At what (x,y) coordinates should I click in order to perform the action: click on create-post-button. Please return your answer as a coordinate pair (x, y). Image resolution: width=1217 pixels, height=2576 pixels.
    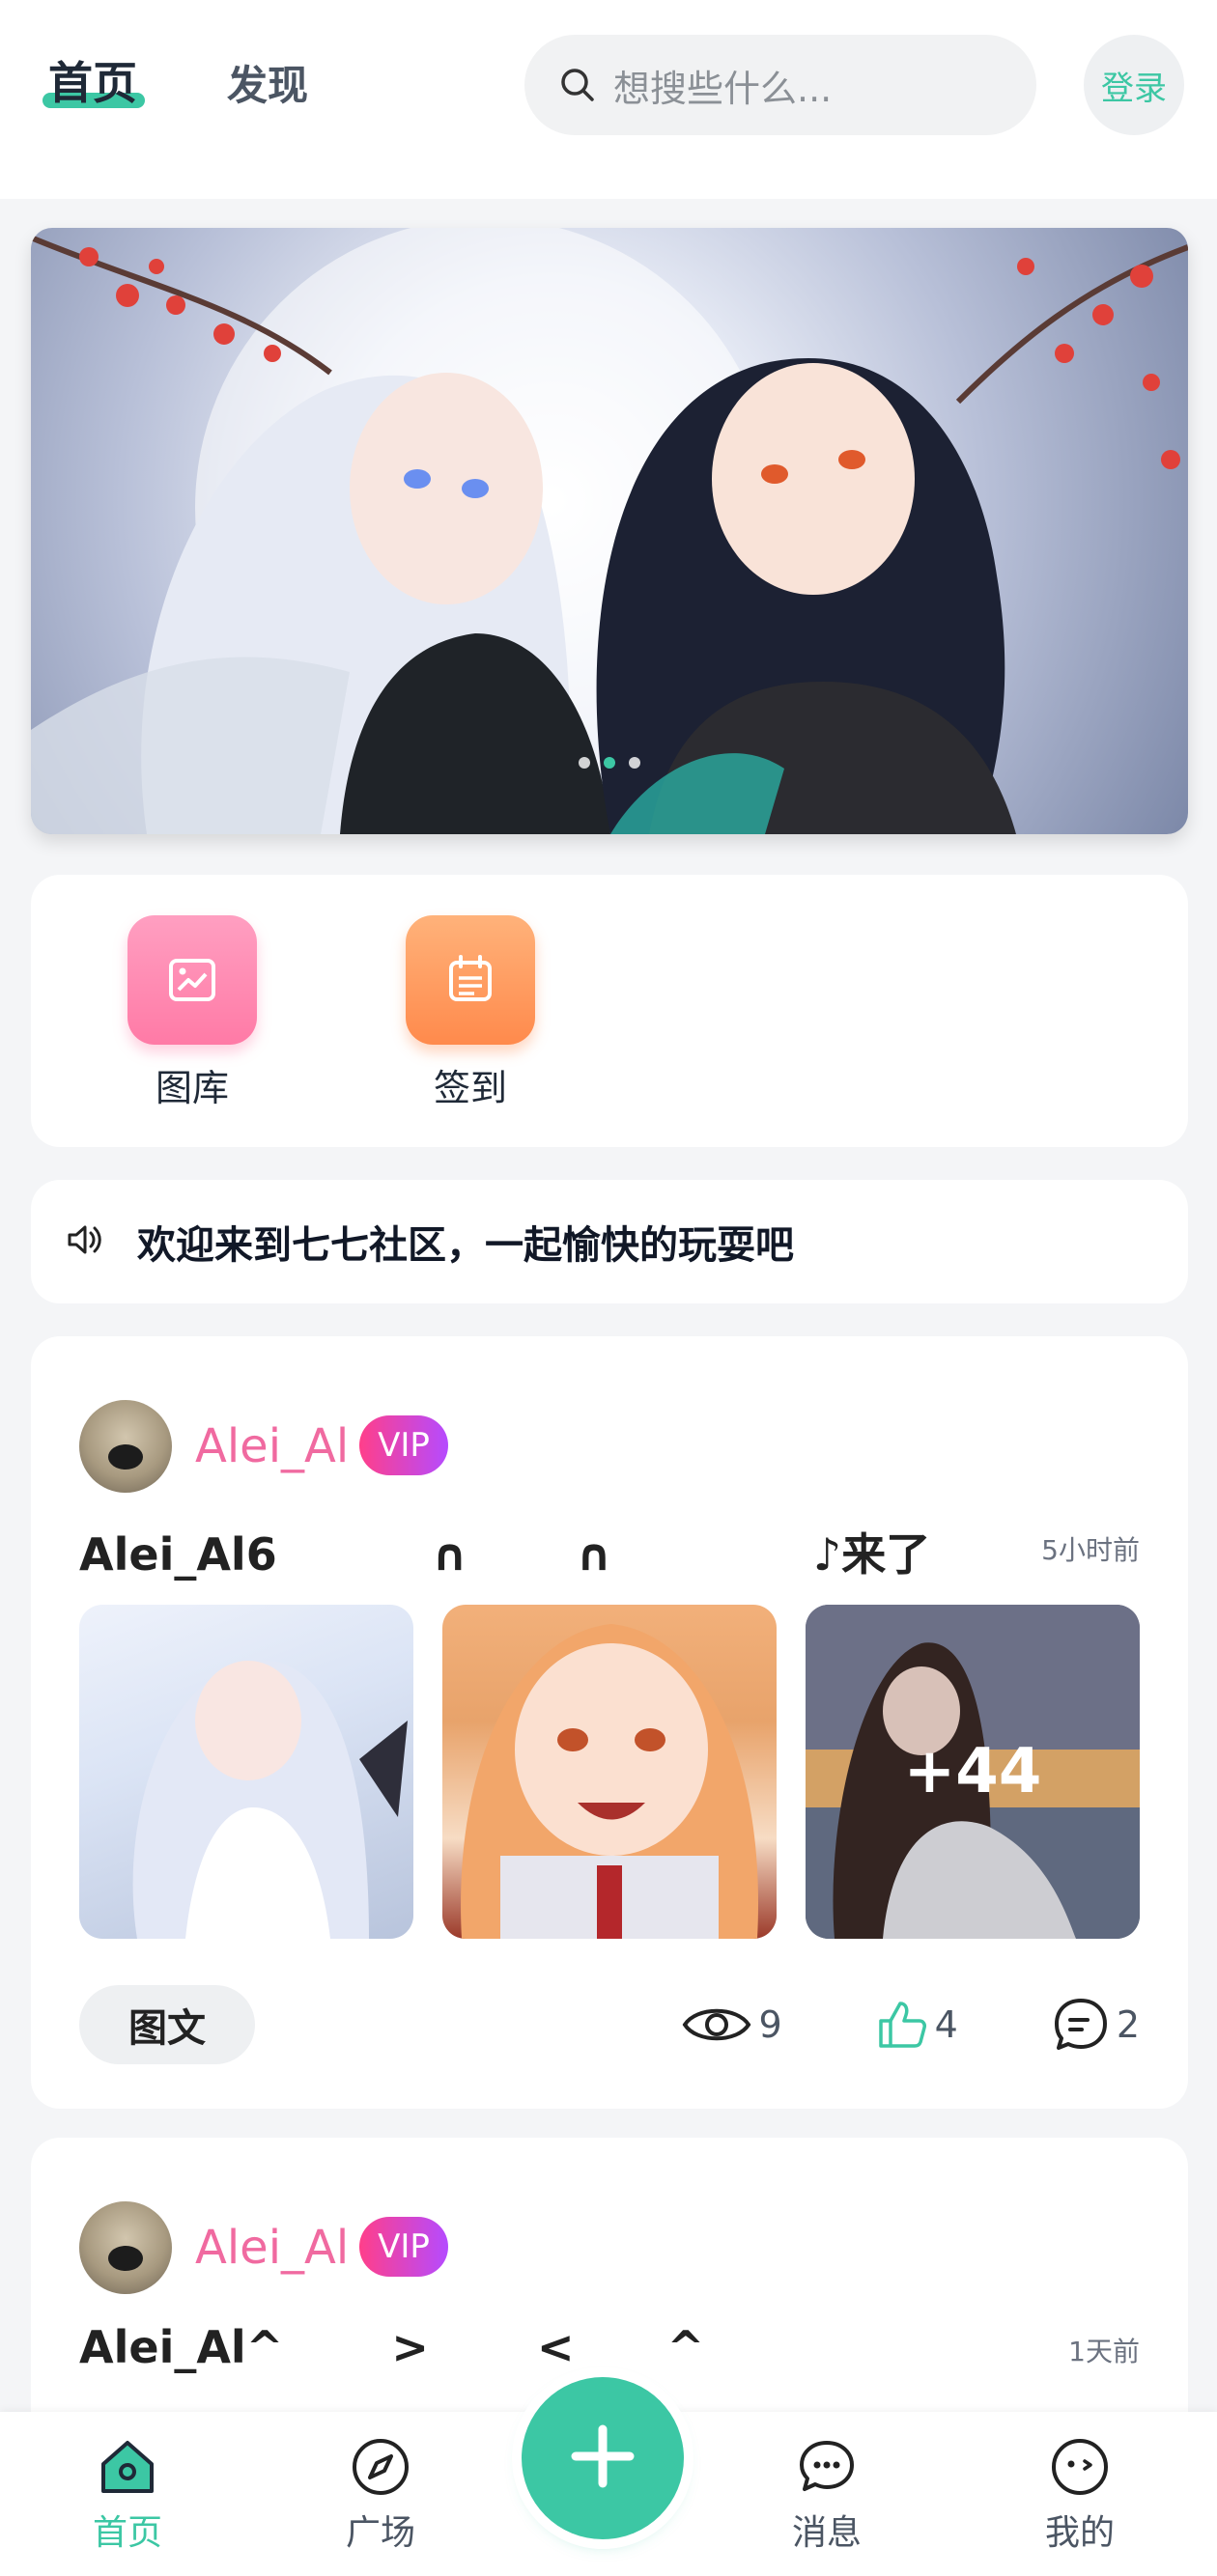
    Looking at the image, I should click on (603, 2458).